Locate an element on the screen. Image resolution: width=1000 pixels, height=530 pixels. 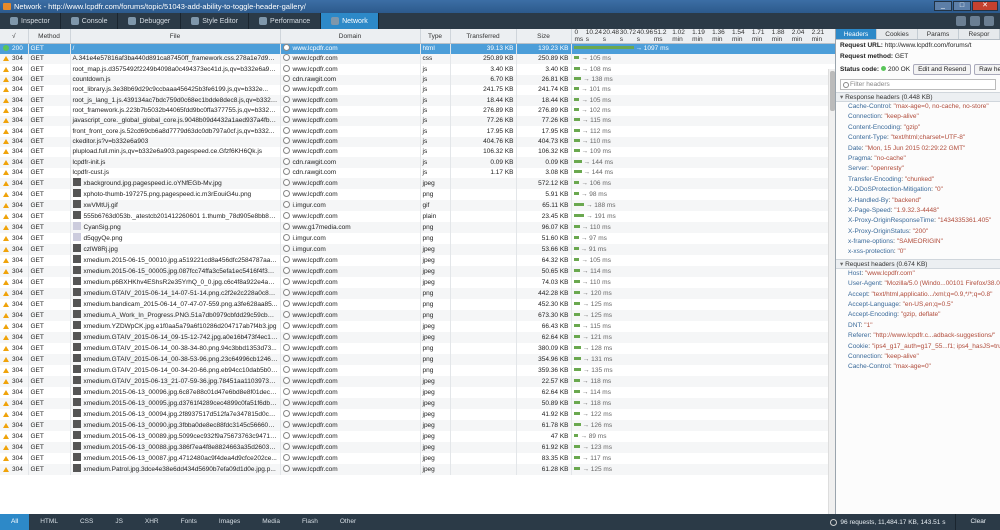
request-headers-group: Request headers (0.674 KB) is located at coordinates (918, 263).